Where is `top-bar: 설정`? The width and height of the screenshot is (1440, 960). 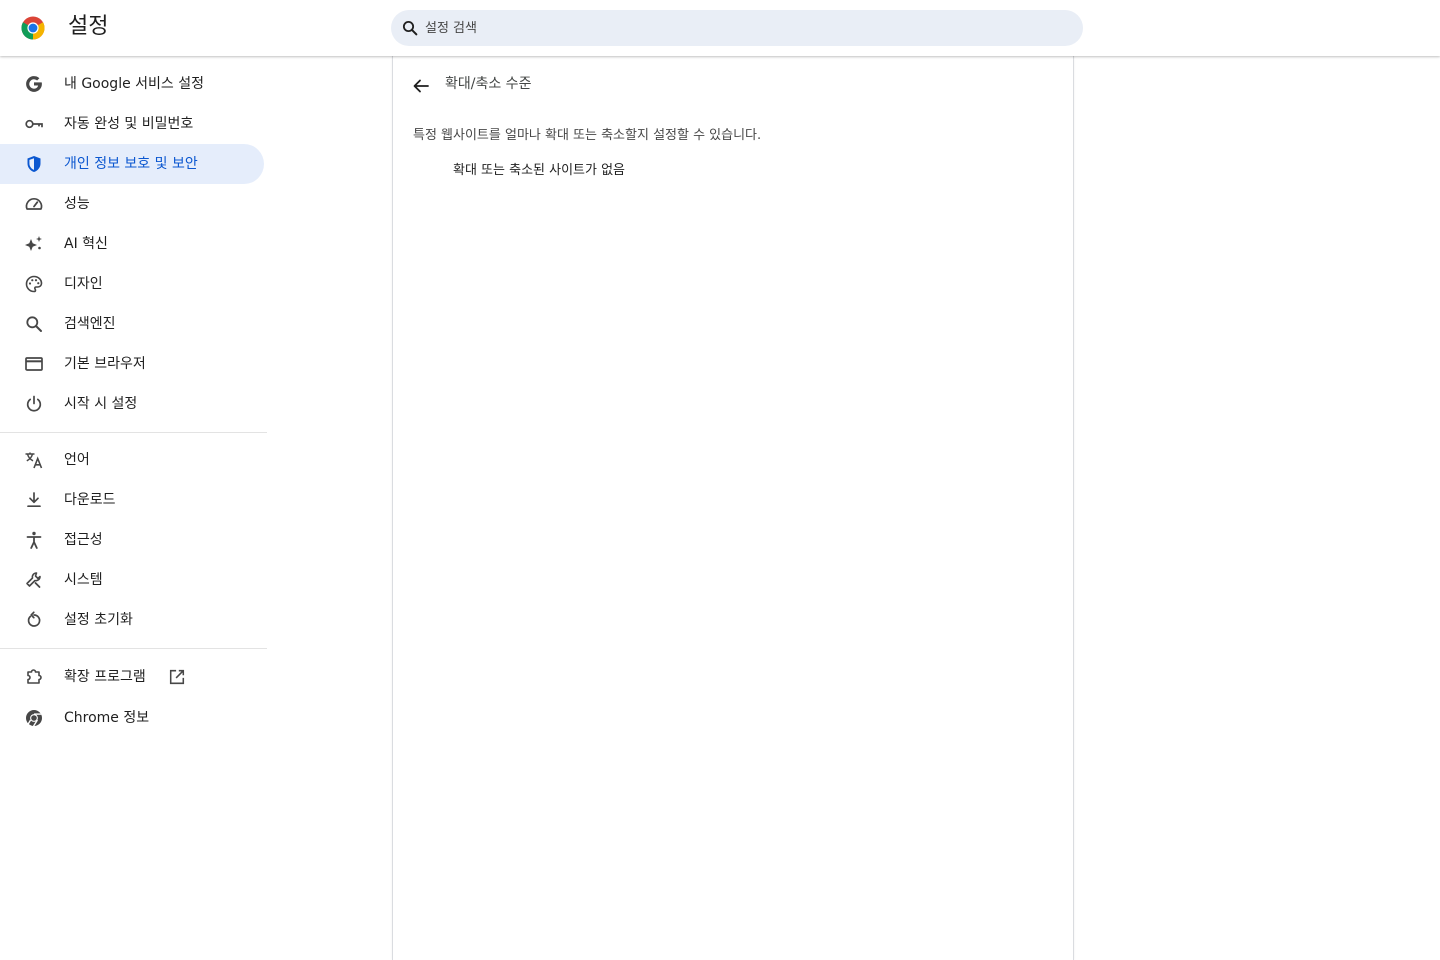 top-bar: 설정 is located at coordinates (720, 28).